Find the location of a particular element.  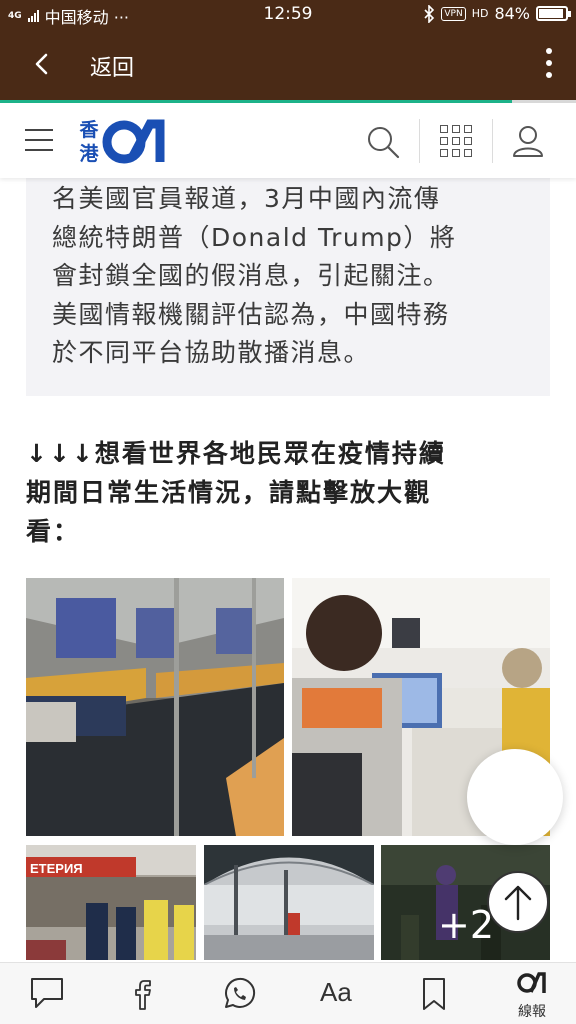

logo-char-top: 香 is located at coordinates (89, 130).